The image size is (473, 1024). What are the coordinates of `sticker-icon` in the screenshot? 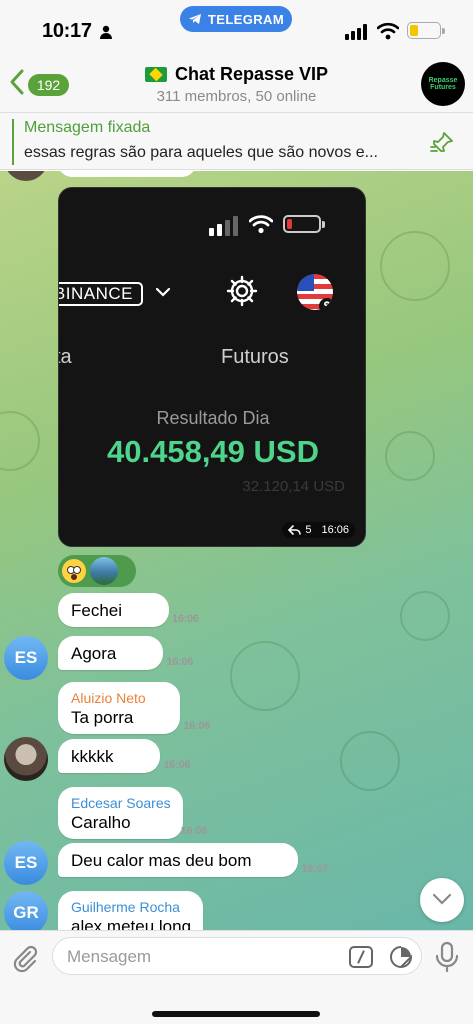 It's located at (401, 957).